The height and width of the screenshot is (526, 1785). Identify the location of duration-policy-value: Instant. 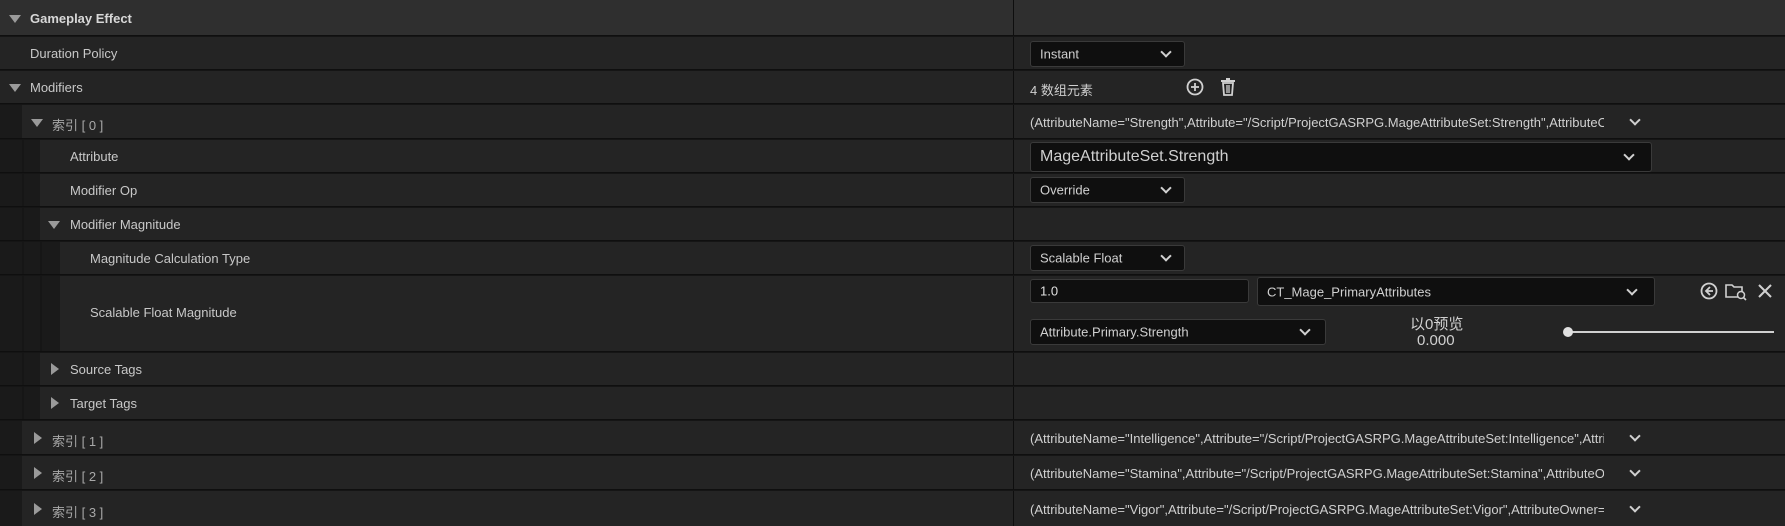
(1060, 54).